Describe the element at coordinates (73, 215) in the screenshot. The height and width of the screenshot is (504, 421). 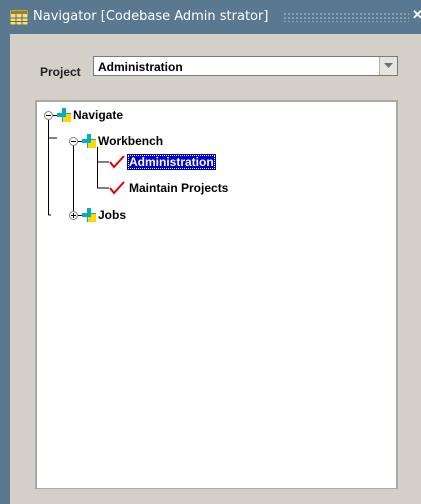
I see `expand-icon` at that location.